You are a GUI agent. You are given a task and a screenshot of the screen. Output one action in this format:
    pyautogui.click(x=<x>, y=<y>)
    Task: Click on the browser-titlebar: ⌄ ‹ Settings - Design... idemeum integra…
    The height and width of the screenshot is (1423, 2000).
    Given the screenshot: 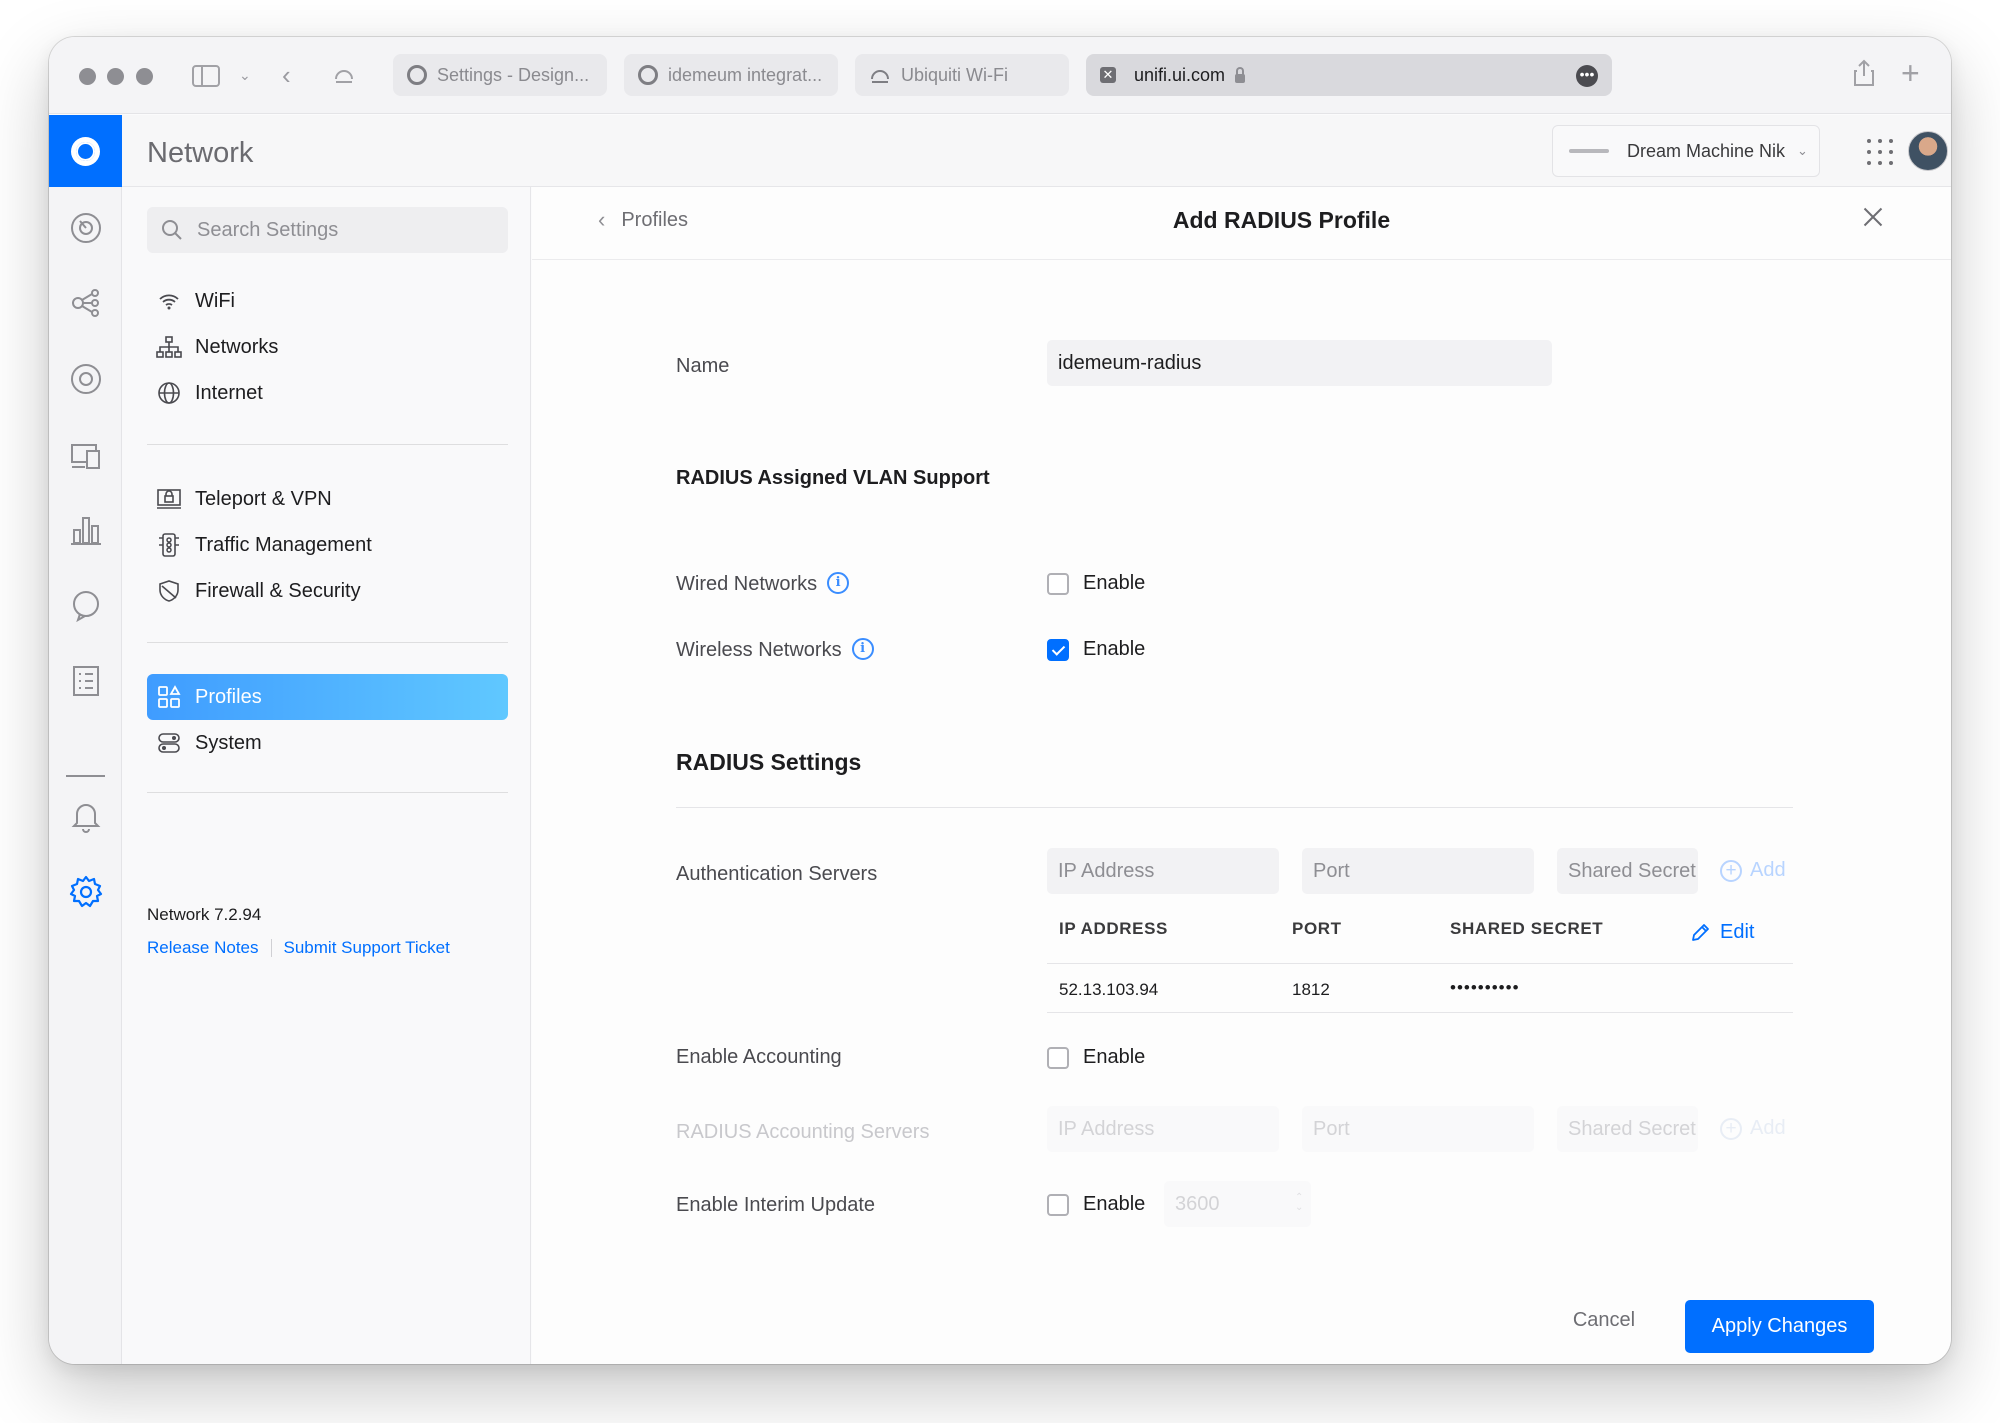 What is the action you would take?
    pyautogui.click(x=1000, y=75)
    